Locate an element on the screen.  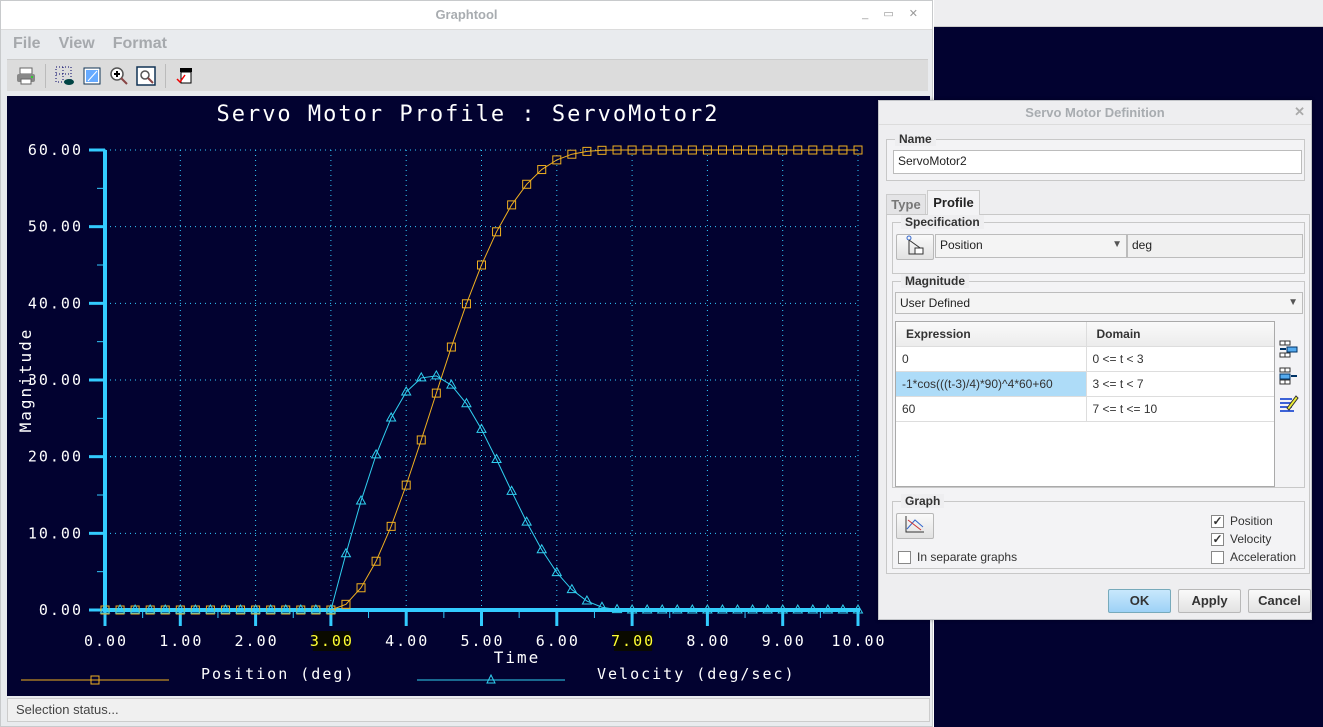
y-tick-label: 10.00 is located at coordinates (55, 533).